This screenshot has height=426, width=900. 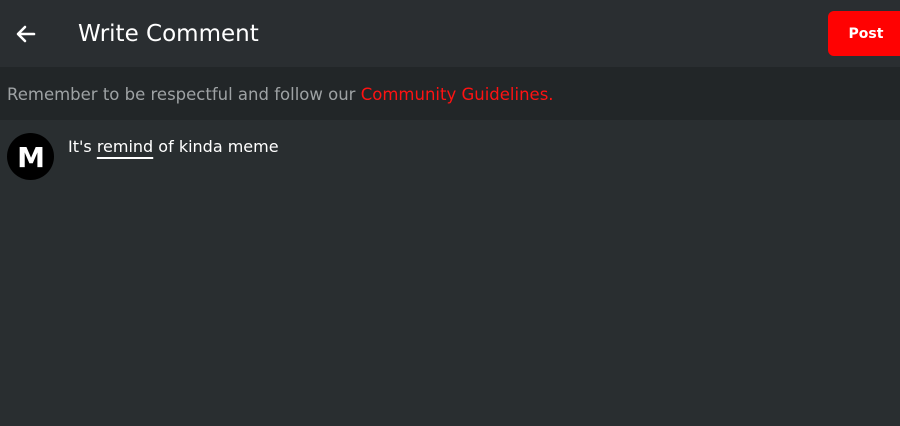 I want to click on comment-text-end: of kinda meme, so click(x=216, y=146).